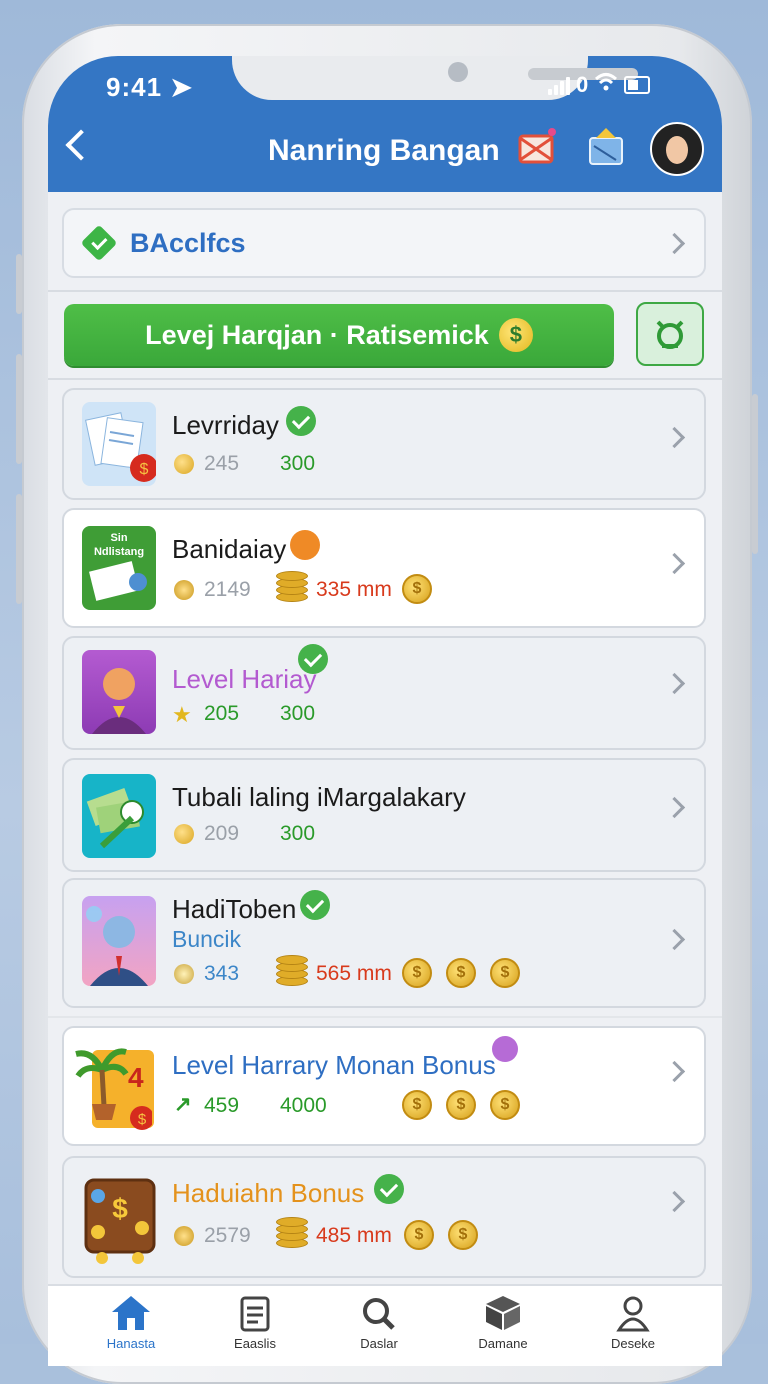 This screenshot has width=768, height=1384. What do you see at coordinates (677, 149) in the screenshot?
I see `user-avatar` at bounding box center [677, 149].